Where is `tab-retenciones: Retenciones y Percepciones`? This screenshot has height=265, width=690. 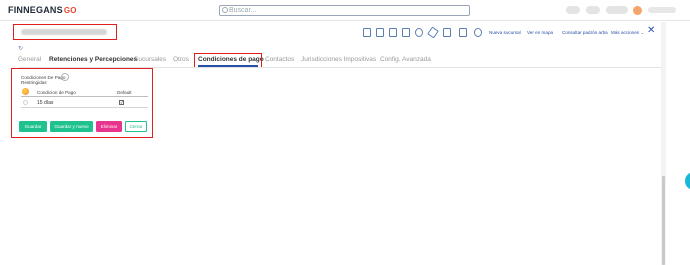
tab-retenciones: Retenciones y Percepciones is located at coordinates (93, 59).